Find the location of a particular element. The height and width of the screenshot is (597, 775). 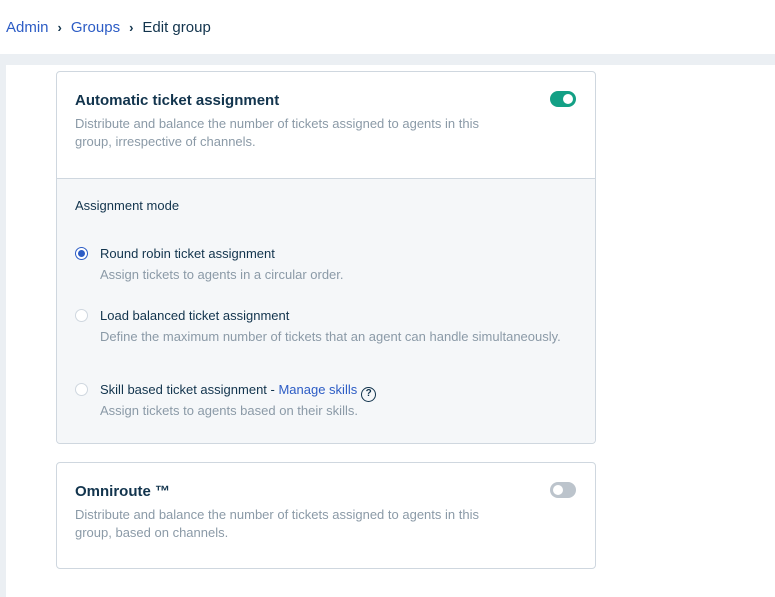

automatic-assignment-toggle is located at coordinates (563, 99).